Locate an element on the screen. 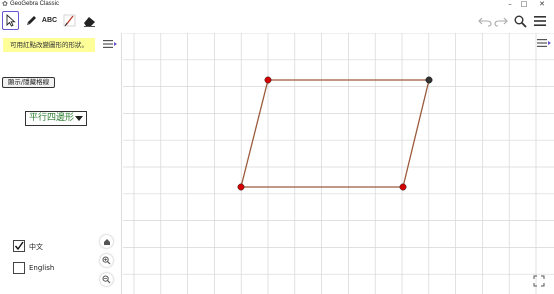  point-a is located at coordinates (268, 80).